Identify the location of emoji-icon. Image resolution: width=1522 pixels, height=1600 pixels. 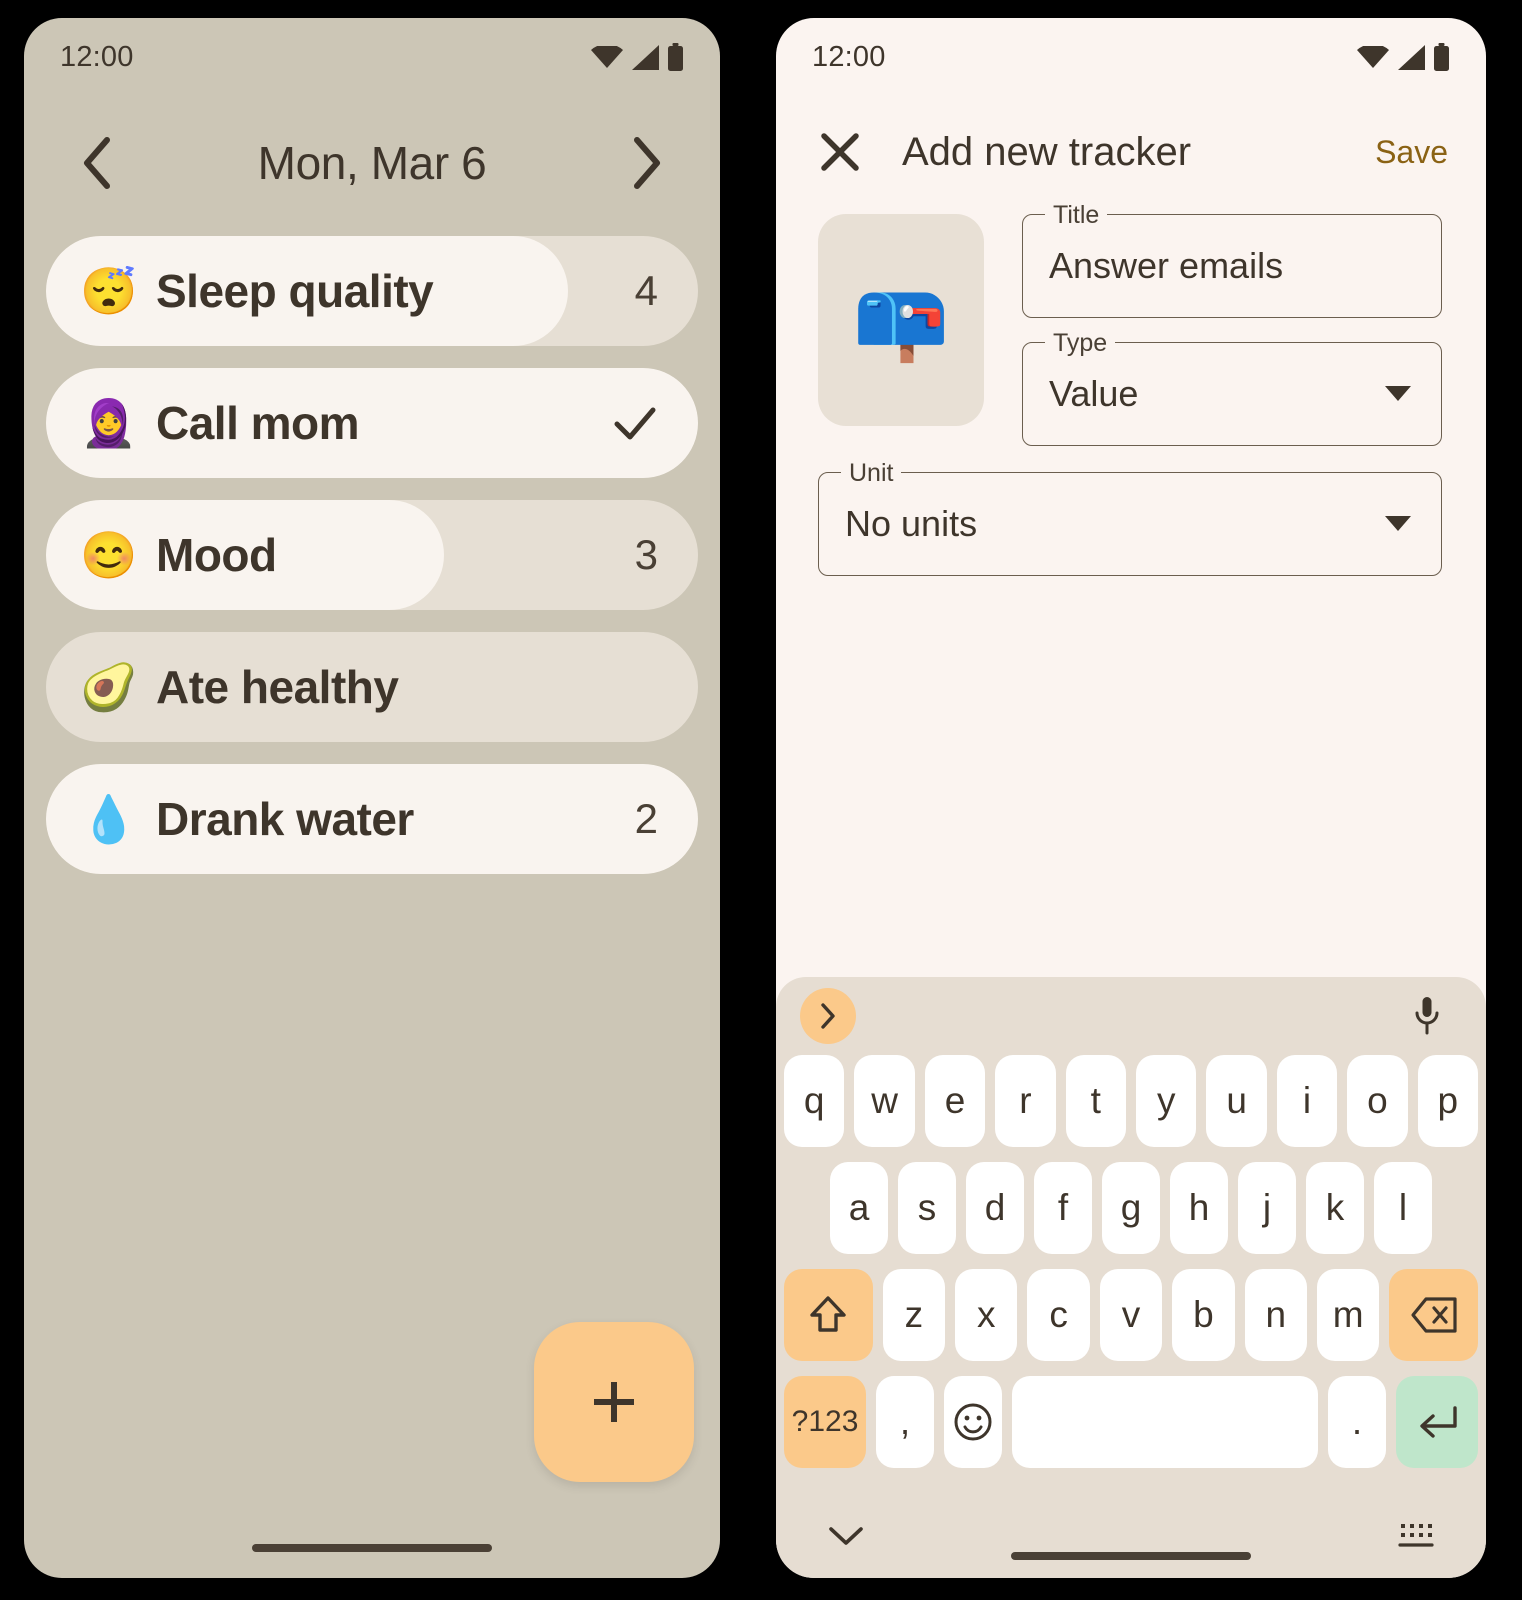
(973, 1422).